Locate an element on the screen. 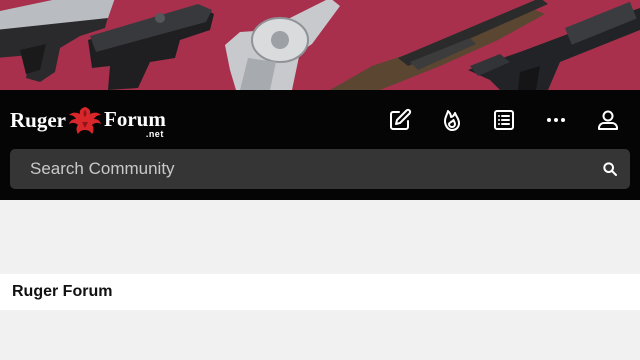 This screenshot has height=360, width=640. logo-word-forum: Forum is located at coordinates (135, 119).